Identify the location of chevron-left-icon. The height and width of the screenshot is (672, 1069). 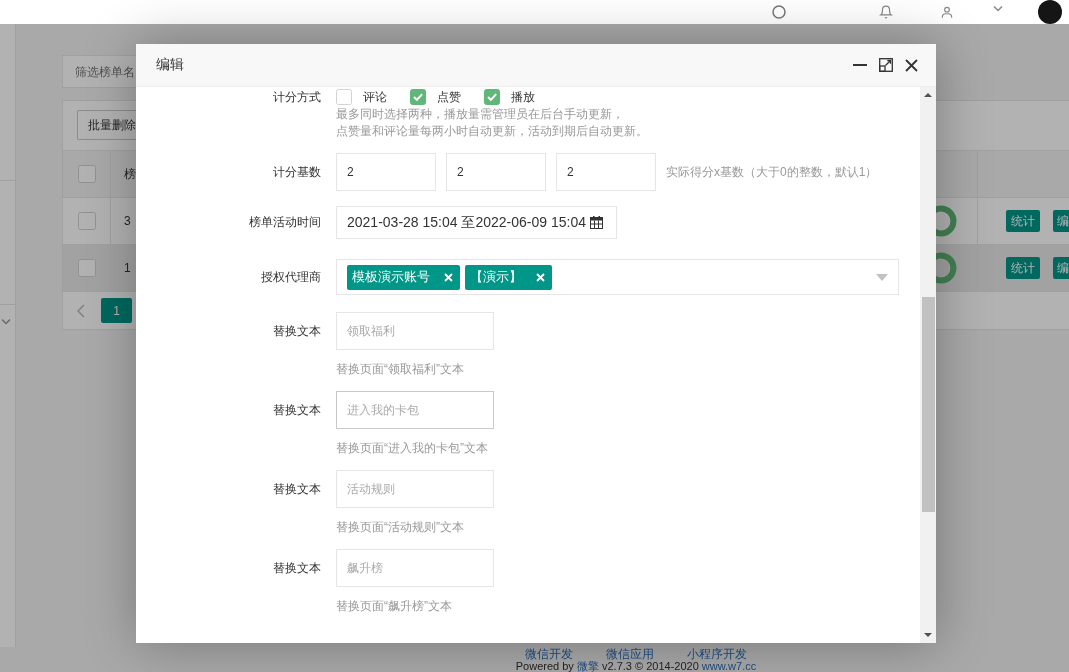
(81, 310).